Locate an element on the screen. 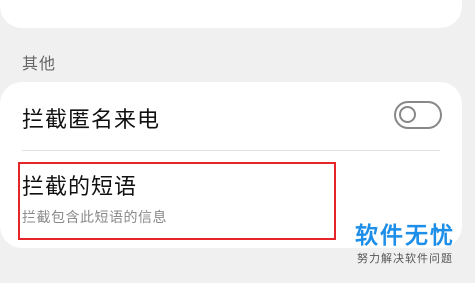 This screenshot has height=283, width=475. blocked-phrases-description: 拦截包含此短语的信息 is located at coordinates (94, 218).